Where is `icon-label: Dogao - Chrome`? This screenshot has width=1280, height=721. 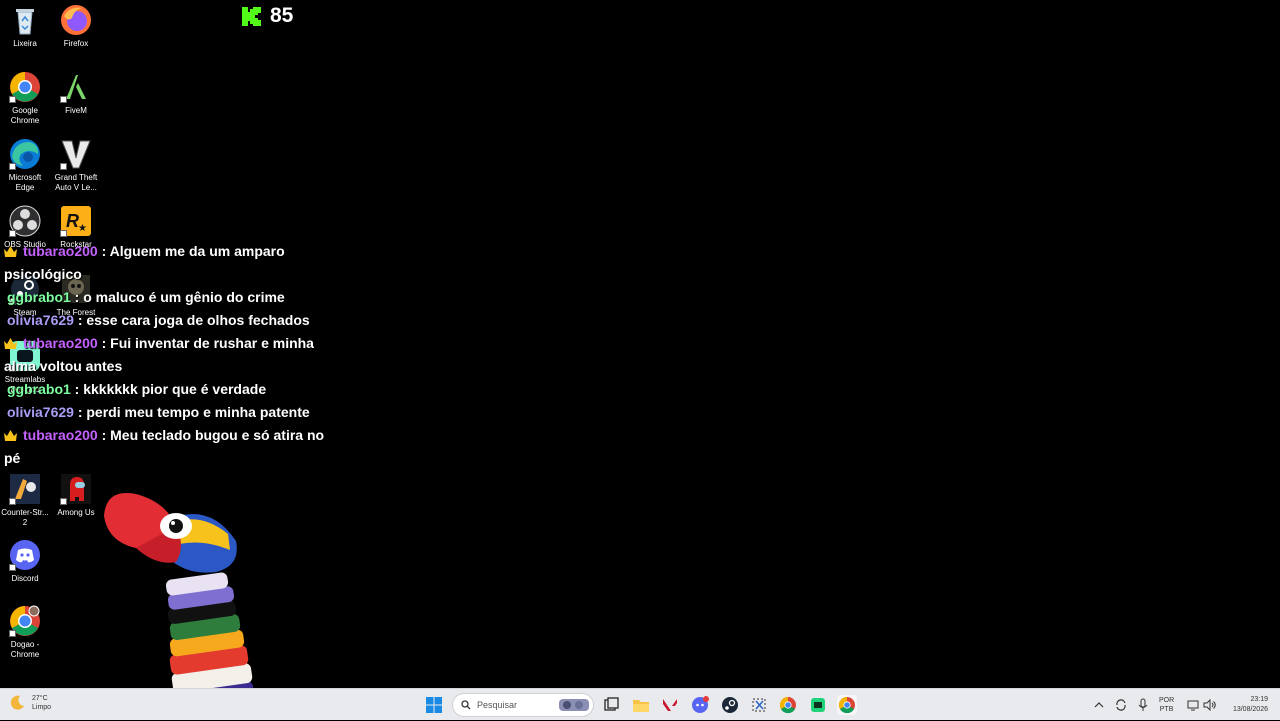 icon-label: Dogao - Chrome is located at coordinates (25, 649).